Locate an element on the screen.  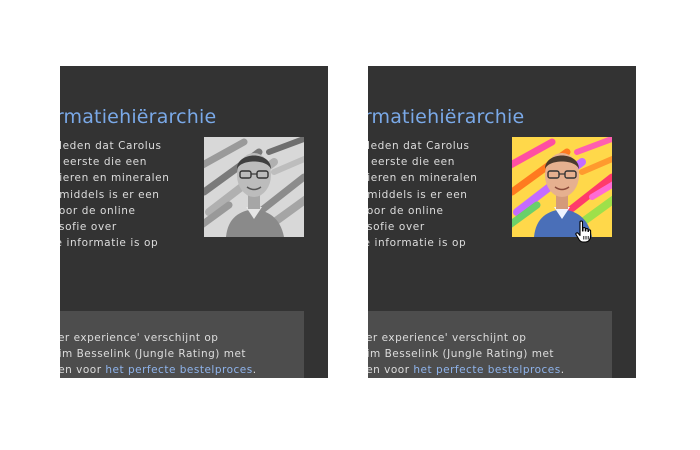
hand-pointer-icon is located at coordinates (584, 232).